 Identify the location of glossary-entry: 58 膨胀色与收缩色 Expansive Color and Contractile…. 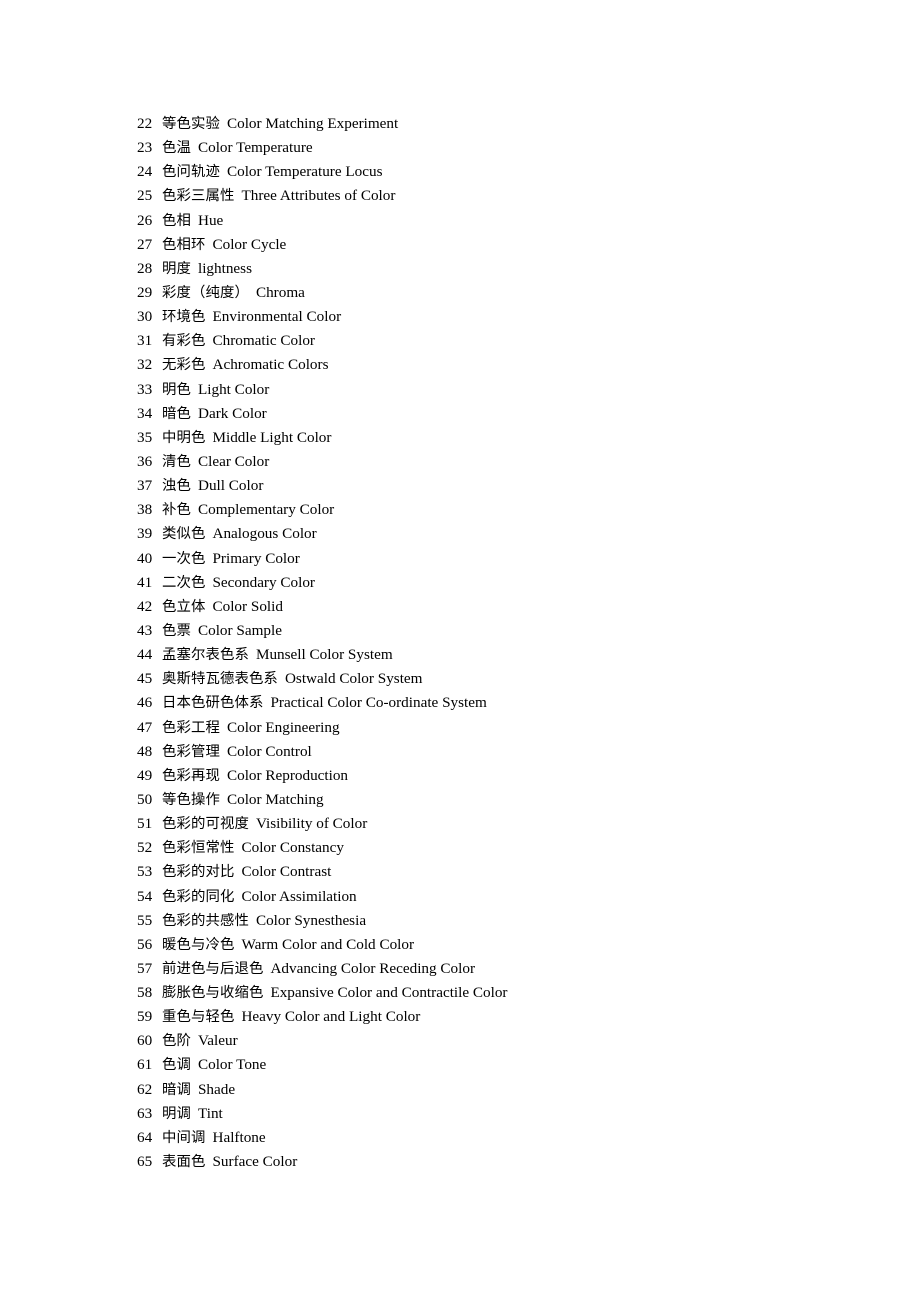
(507, 993).